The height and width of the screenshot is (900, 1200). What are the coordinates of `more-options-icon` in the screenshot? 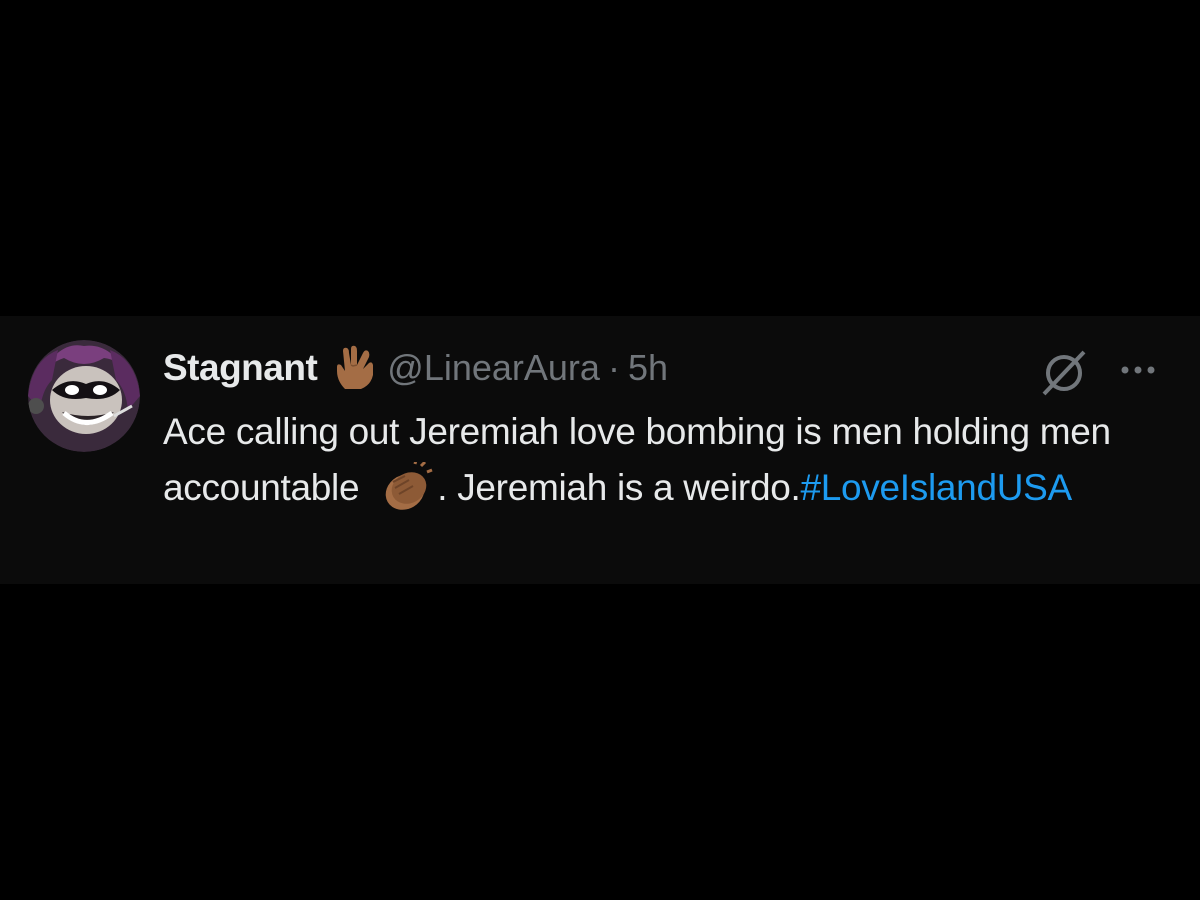 It's located at (1139, 370).